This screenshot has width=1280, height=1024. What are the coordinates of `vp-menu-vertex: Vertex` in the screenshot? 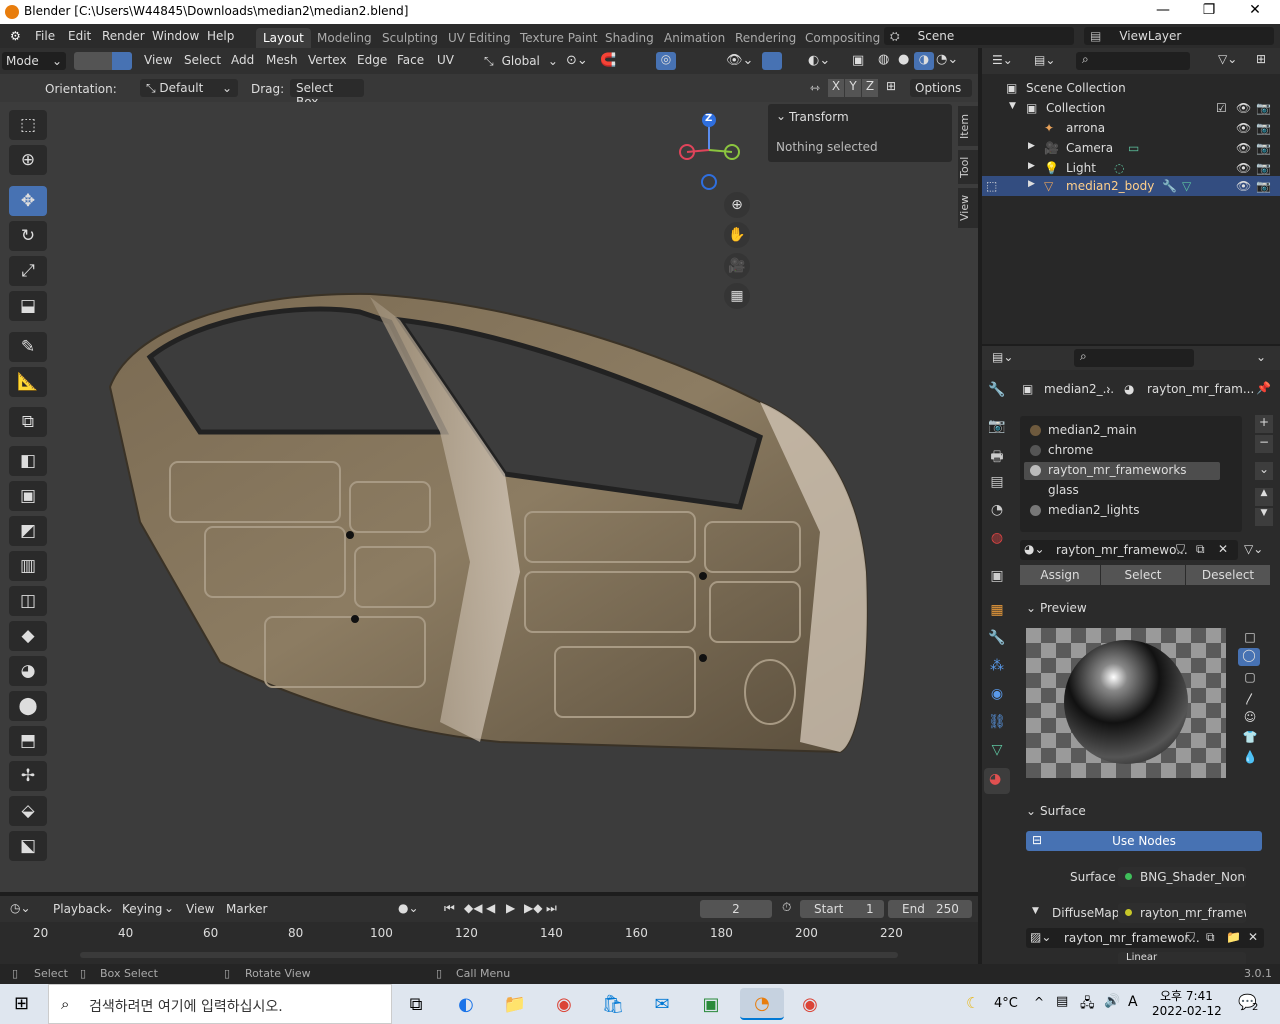 It's located at (327, 60).